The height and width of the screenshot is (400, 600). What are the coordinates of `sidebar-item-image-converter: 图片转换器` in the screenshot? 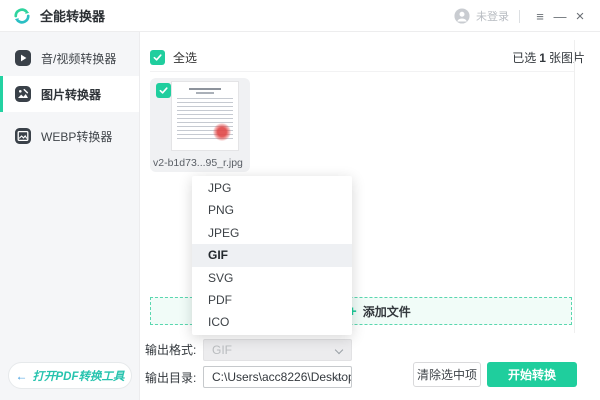 It's located at (69, 94).